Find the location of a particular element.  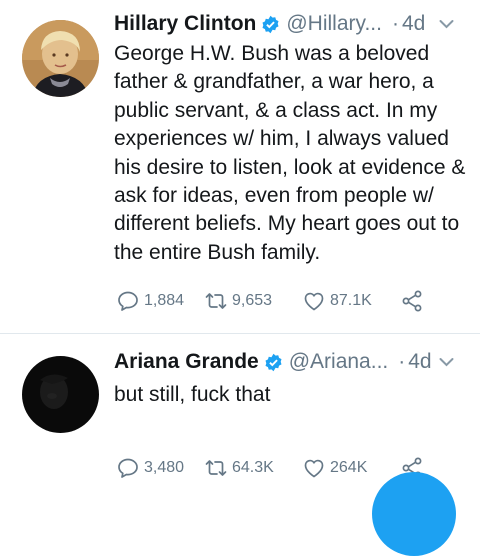

tweet-actions: 3,480 64.3K 264K is located at coordinates (272, 468).